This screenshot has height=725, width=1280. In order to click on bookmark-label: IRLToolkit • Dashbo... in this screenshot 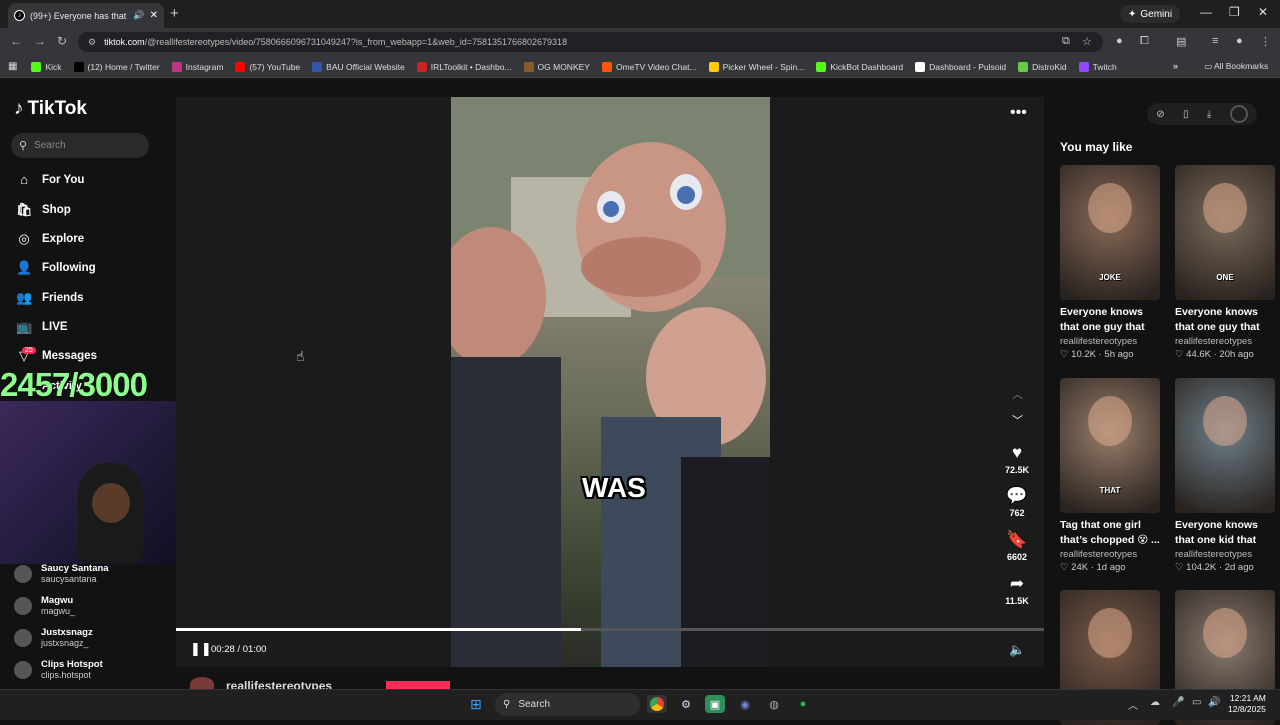, I will do `click(471, 66)`.